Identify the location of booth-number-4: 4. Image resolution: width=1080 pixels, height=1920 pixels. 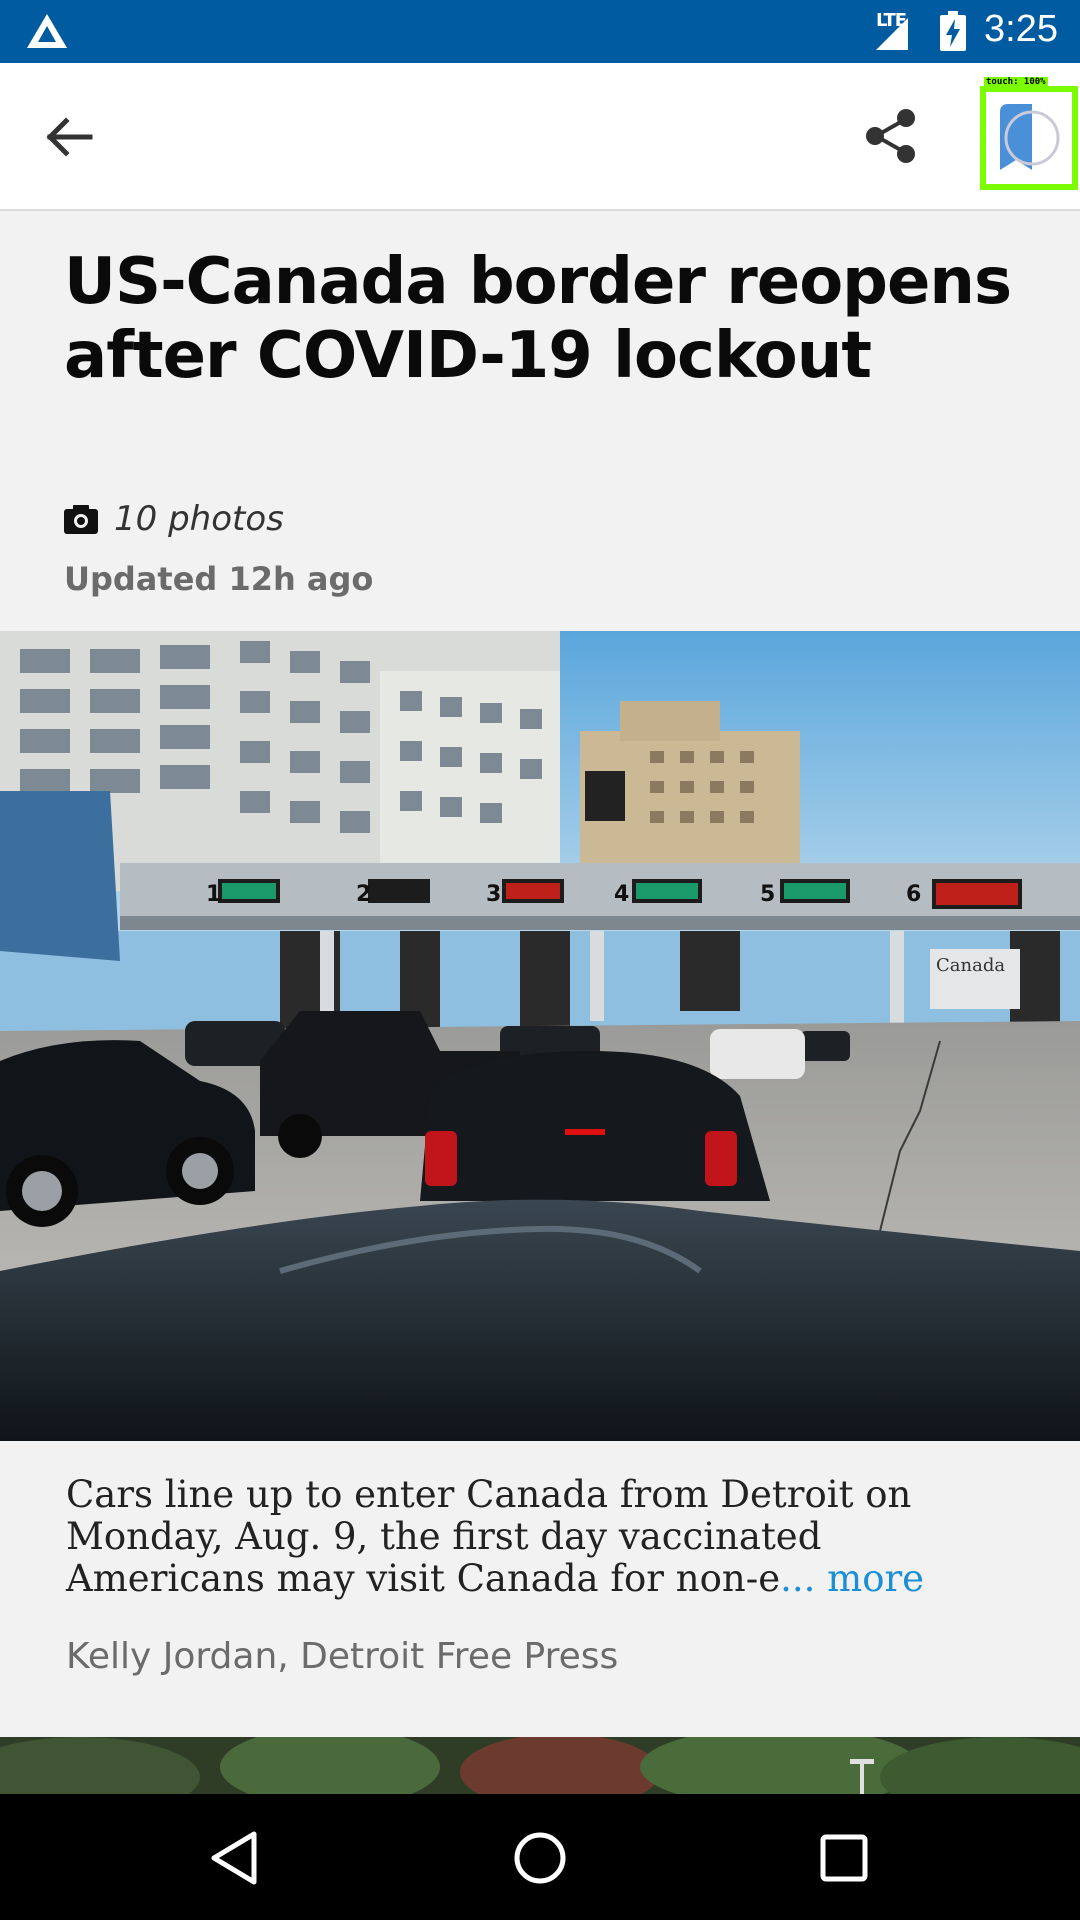
(621, 894).